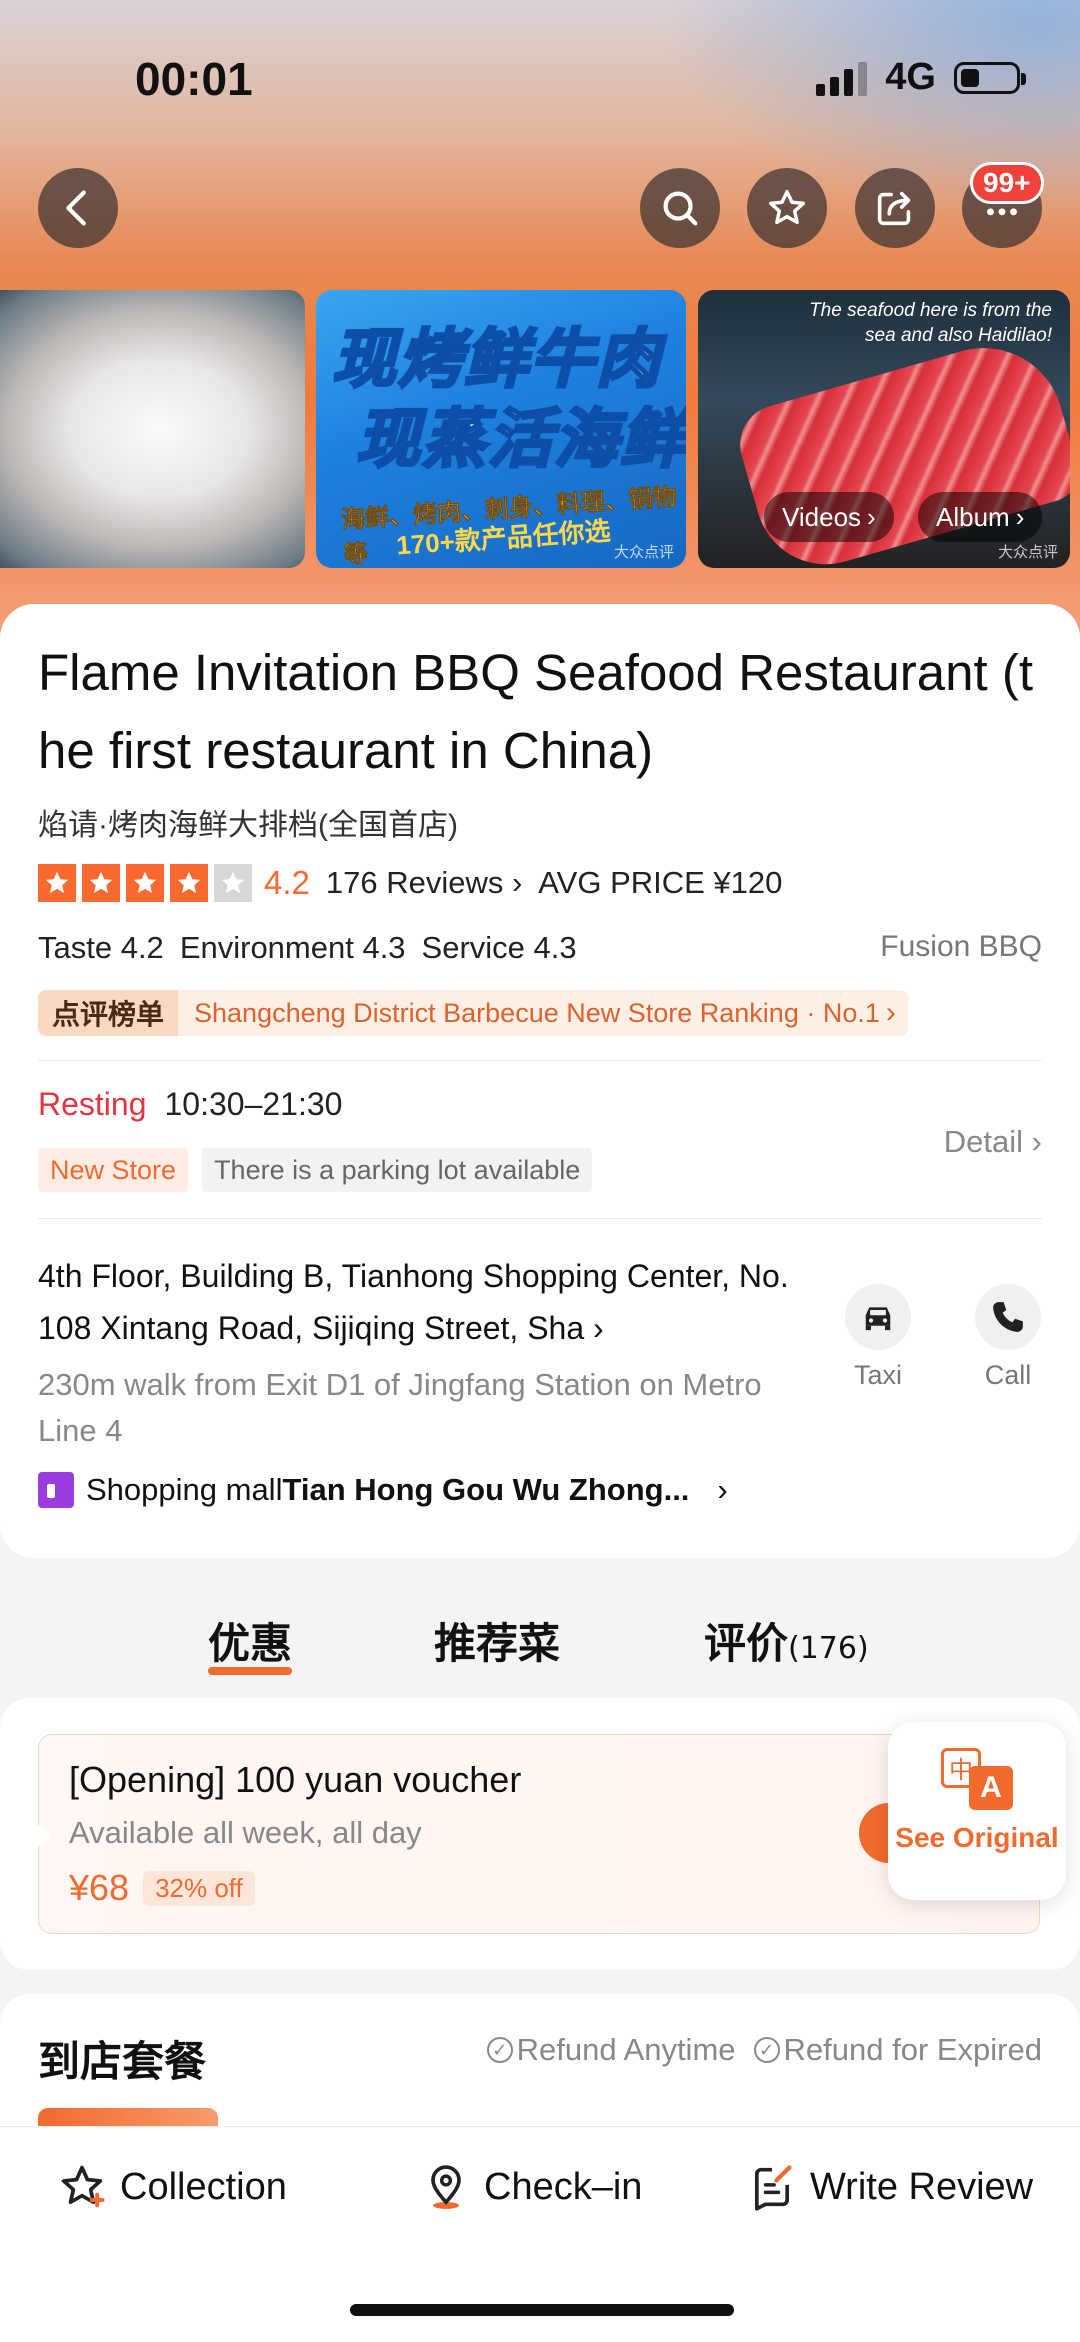  What do you see at coordinates (1008, 1375) in the screenshot?
I see `call-label: Call` at bounding box center [1008, 1375].